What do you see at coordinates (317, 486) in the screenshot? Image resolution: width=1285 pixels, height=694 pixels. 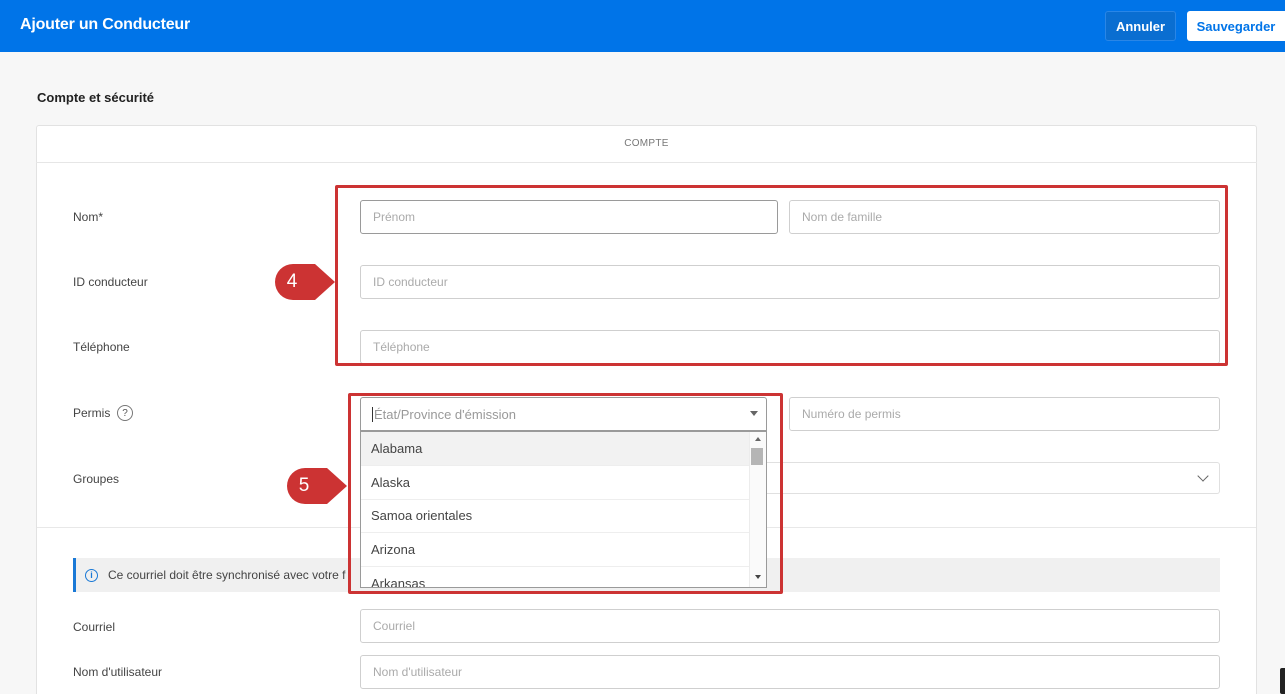 I see `annotation-marker-5: 5` at bounding box center [317, 486].